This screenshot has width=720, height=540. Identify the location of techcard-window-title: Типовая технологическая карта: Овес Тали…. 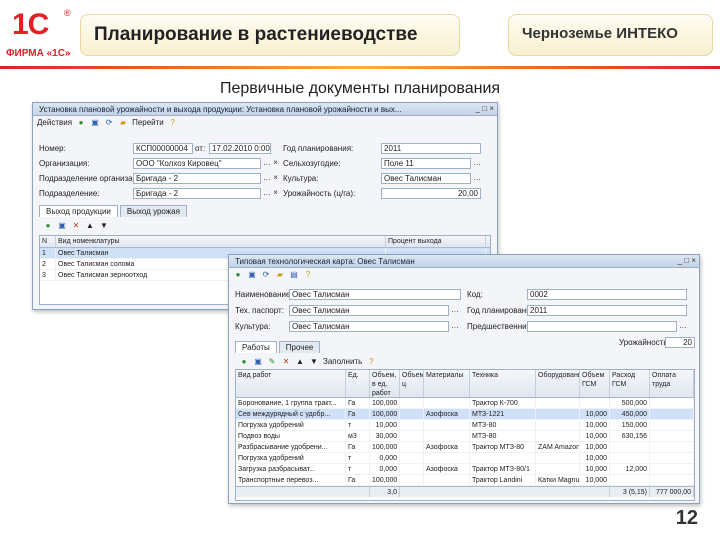
(464, 261).